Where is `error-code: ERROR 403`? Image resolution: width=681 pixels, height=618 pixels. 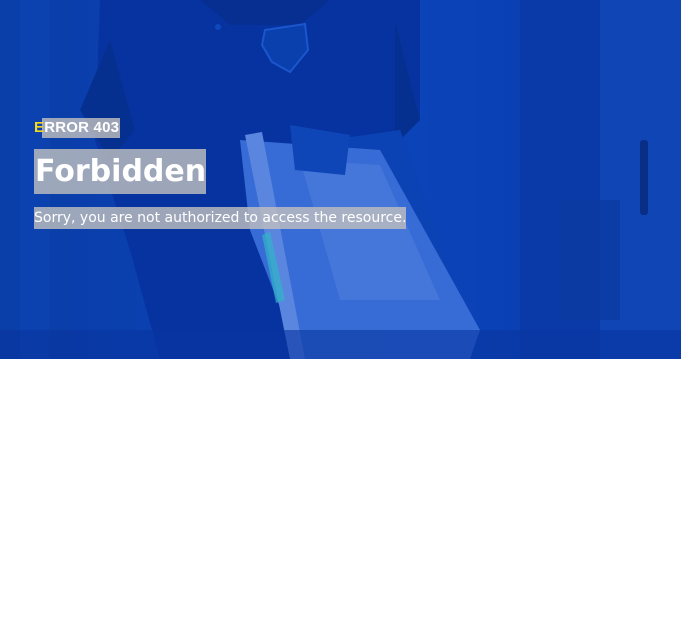 error-code: ERROR 403 is located at coordinates (357, 128).